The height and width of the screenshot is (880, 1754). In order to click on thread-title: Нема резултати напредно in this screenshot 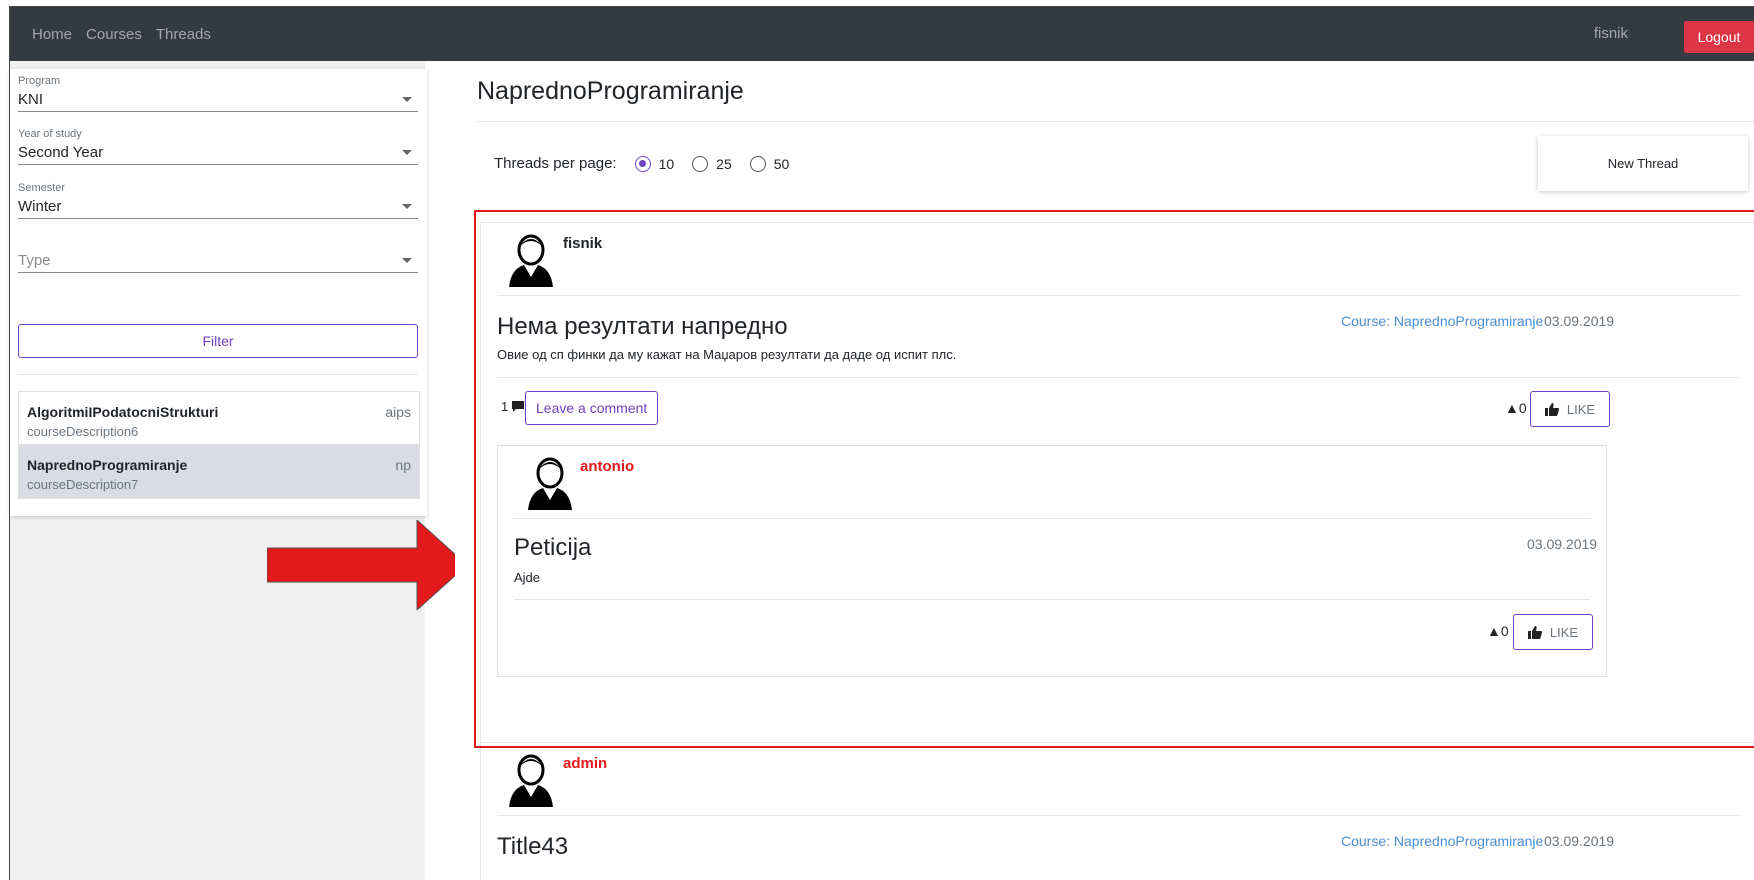, I will do `click(642, 327)`.